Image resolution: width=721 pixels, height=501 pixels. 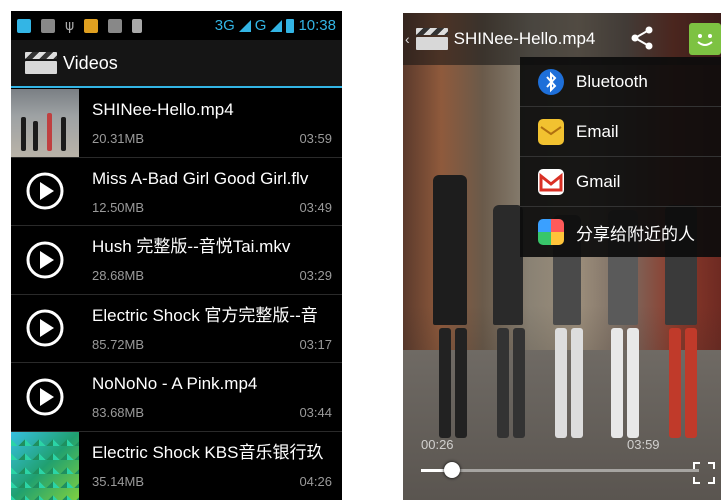 I want to click on video-duration: 03:44, so click(x=315, y=413).